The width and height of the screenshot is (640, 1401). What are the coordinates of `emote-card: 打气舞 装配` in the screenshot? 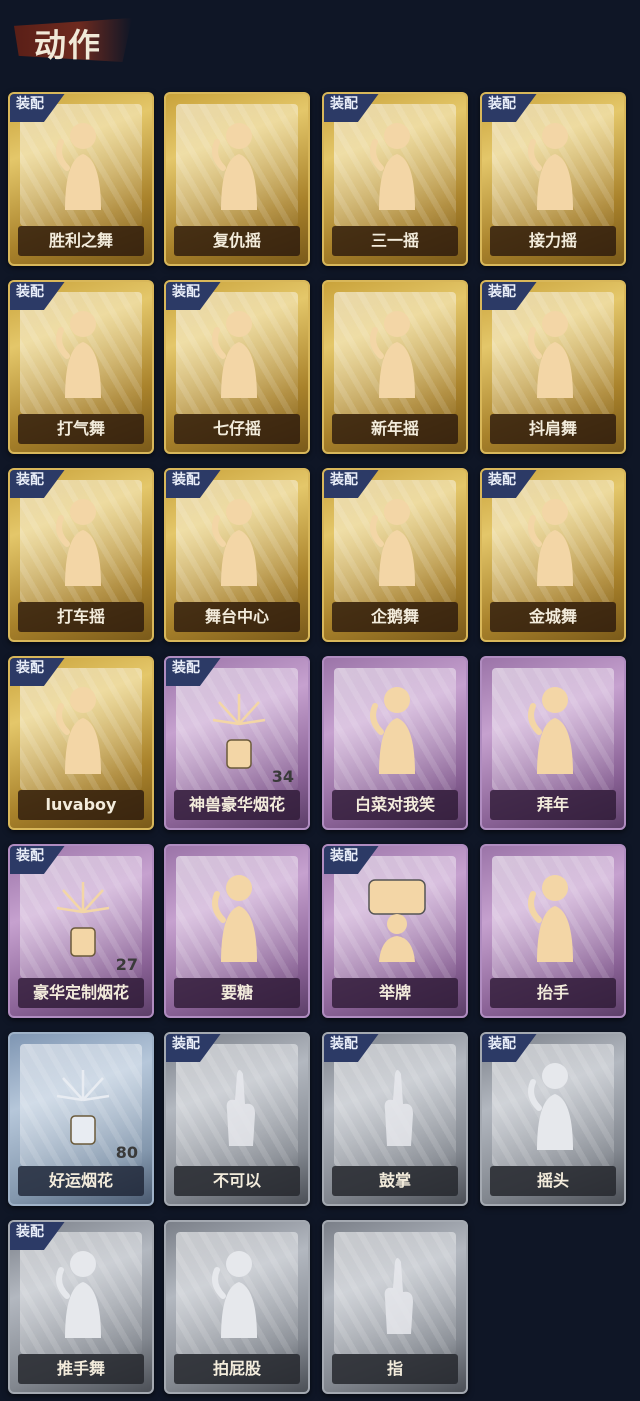 It's located at (81, 367).